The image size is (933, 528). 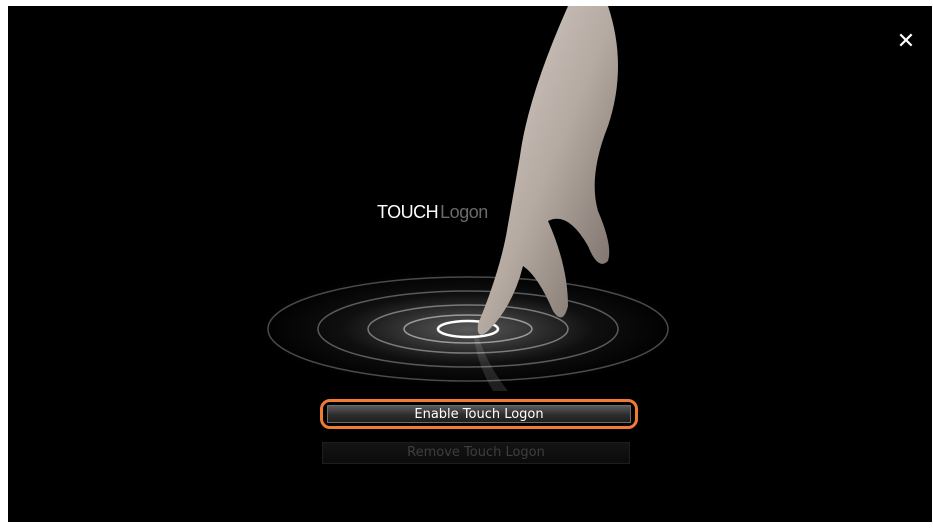 I want to click on close-icon: ✕, so click(x=906, y=41).